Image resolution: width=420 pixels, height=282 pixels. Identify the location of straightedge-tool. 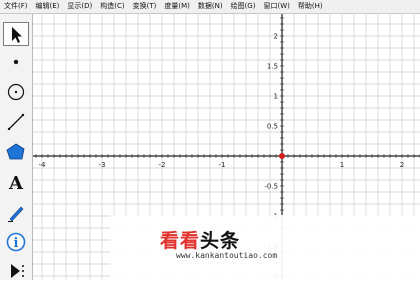
(16, 122).